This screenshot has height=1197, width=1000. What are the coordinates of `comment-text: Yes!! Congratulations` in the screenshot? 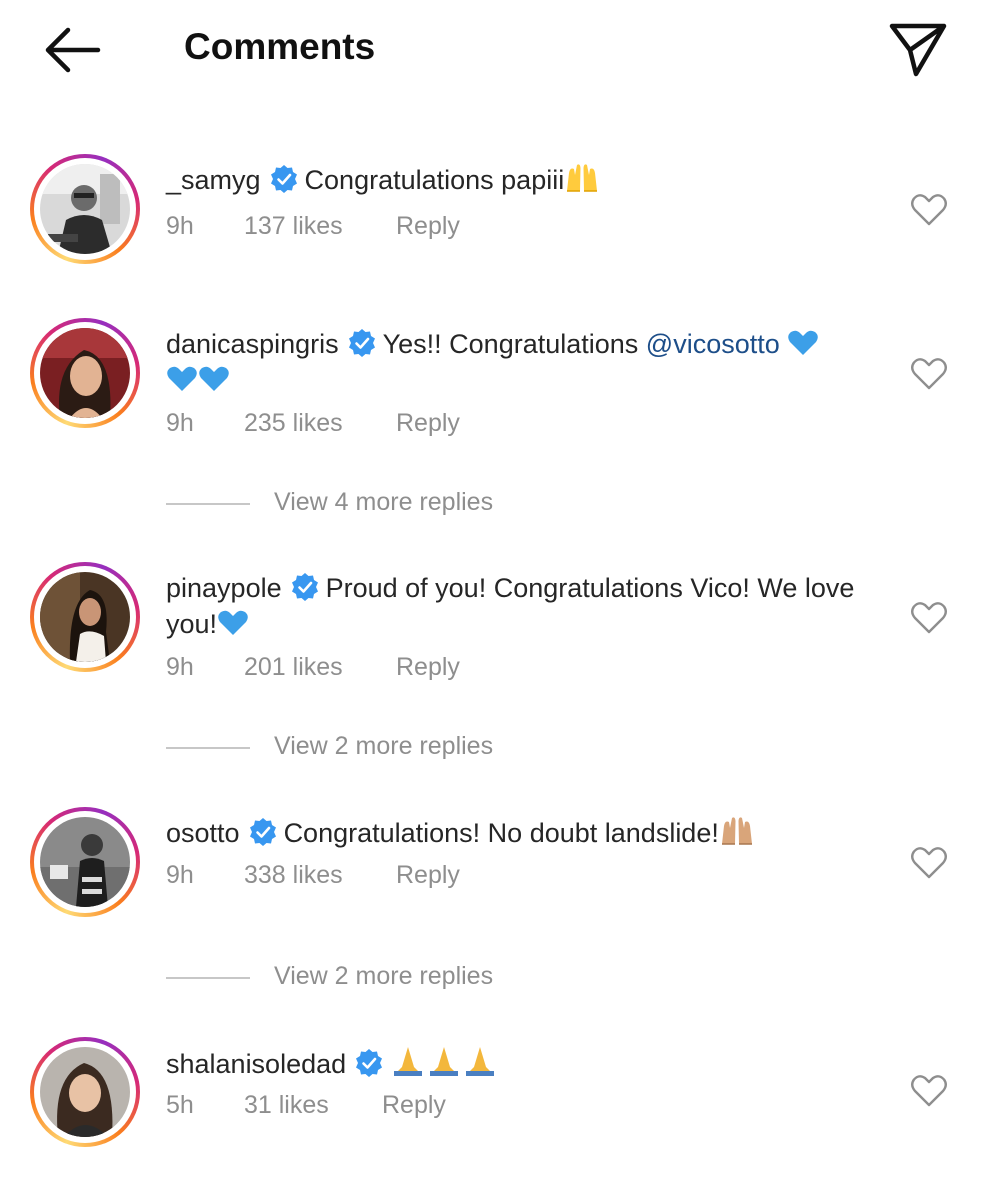 It's located at (514, 344).